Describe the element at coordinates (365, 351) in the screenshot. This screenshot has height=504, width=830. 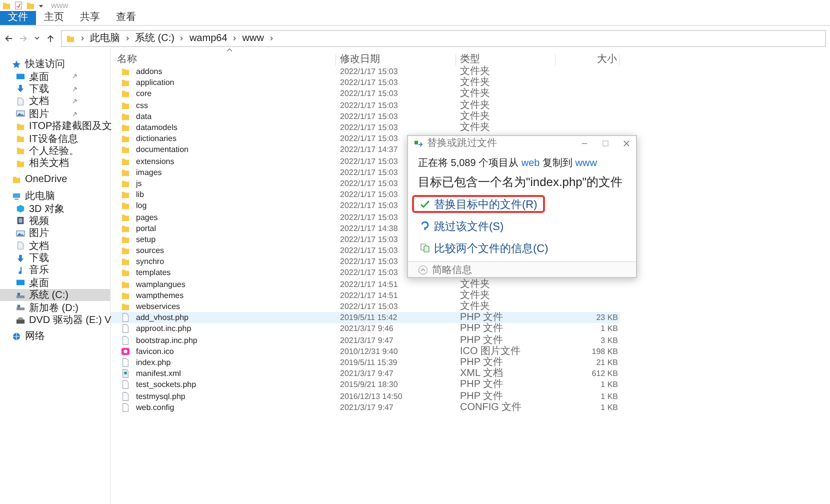
I see `file-row: favicon.ico 2010/12/31 9:40 ICO 图片文件 198 KB` at that location.